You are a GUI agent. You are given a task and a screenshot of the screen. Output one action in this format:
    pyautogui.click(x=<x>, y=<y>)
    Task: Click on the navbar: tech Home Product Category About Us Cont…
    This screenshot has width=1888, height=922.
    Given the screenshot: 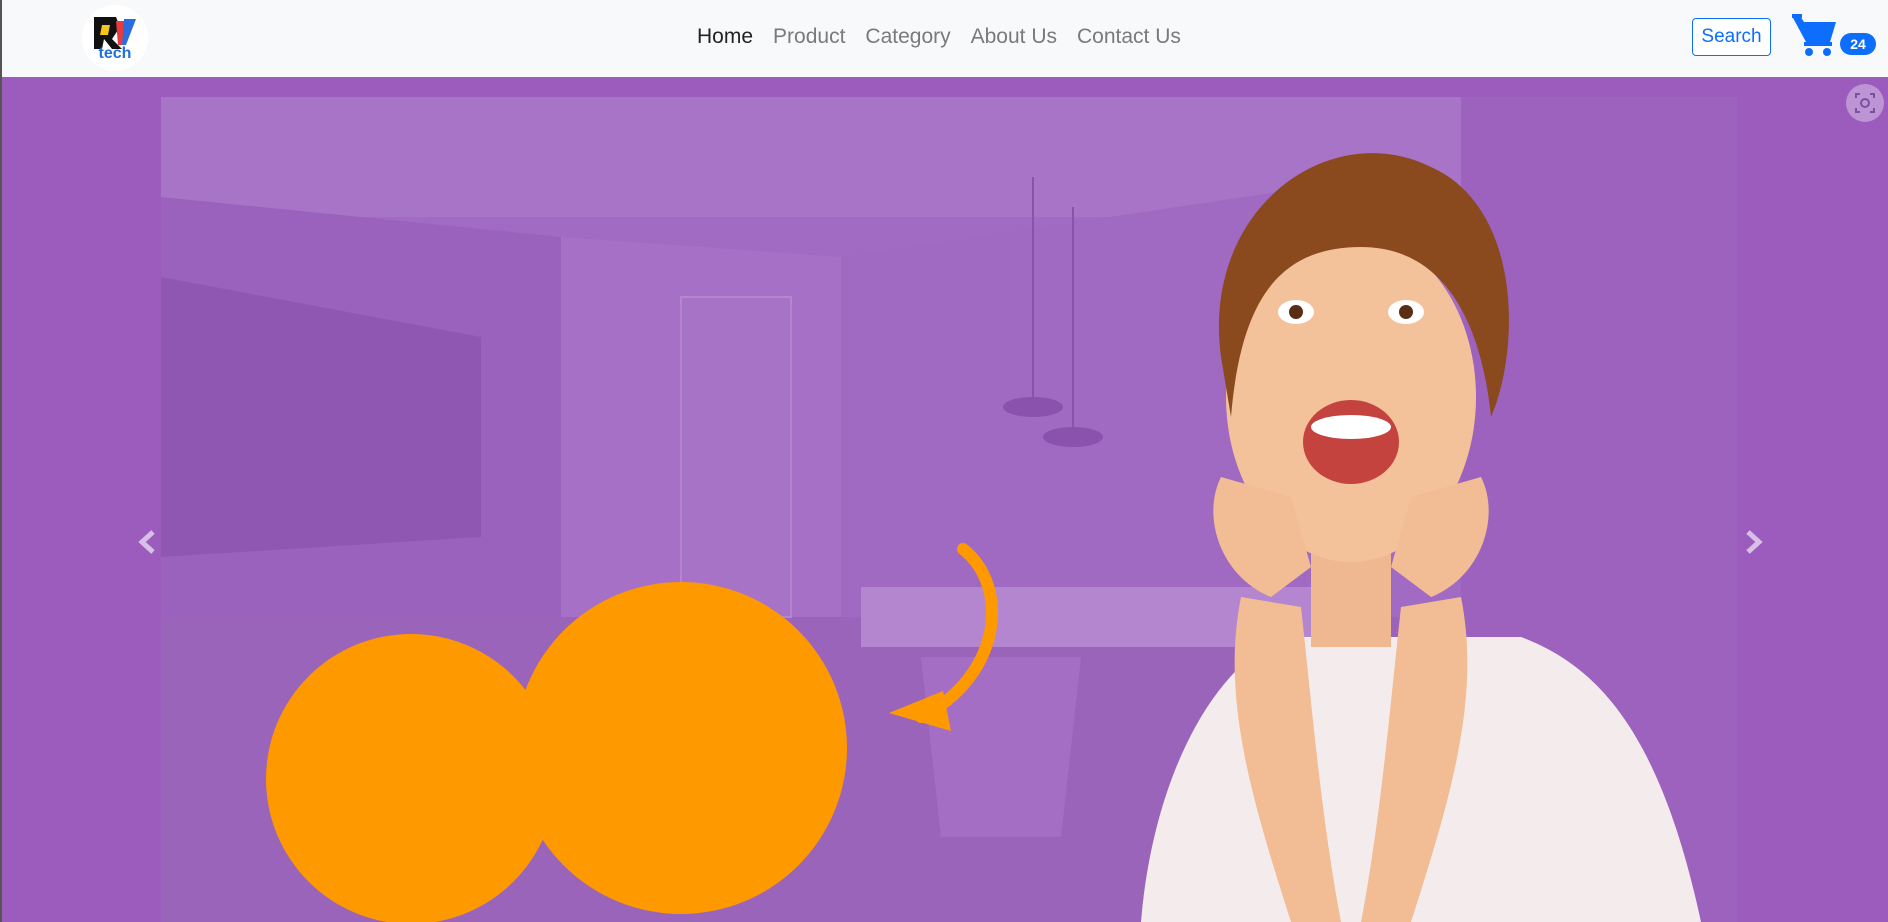 What is the action you would take?
    pyautogui.click(x=944, y=38)
    